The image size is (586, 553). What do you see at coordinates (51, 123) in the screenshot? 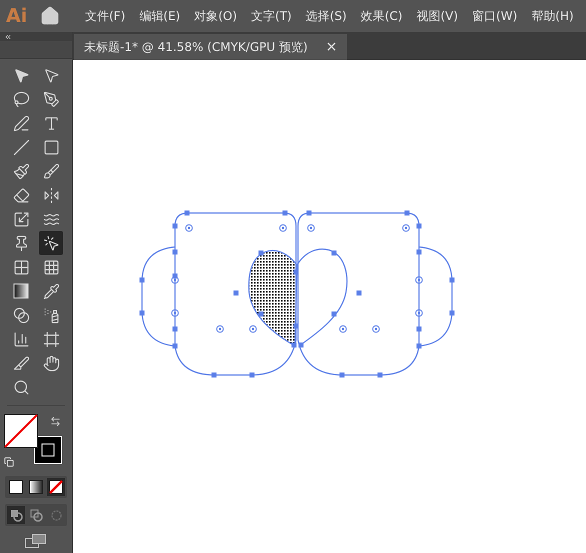
I see `type-icon` at bounding box center [51, 123].